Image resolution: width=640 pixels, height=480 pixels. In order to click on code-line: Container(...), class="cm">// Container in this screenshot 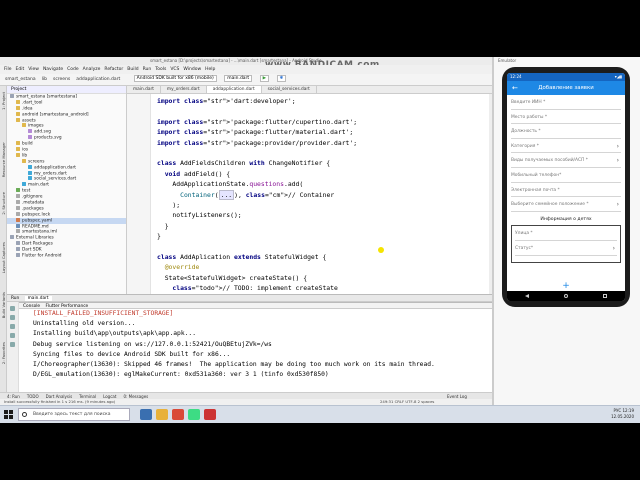, I will do `click(257, 194)`.